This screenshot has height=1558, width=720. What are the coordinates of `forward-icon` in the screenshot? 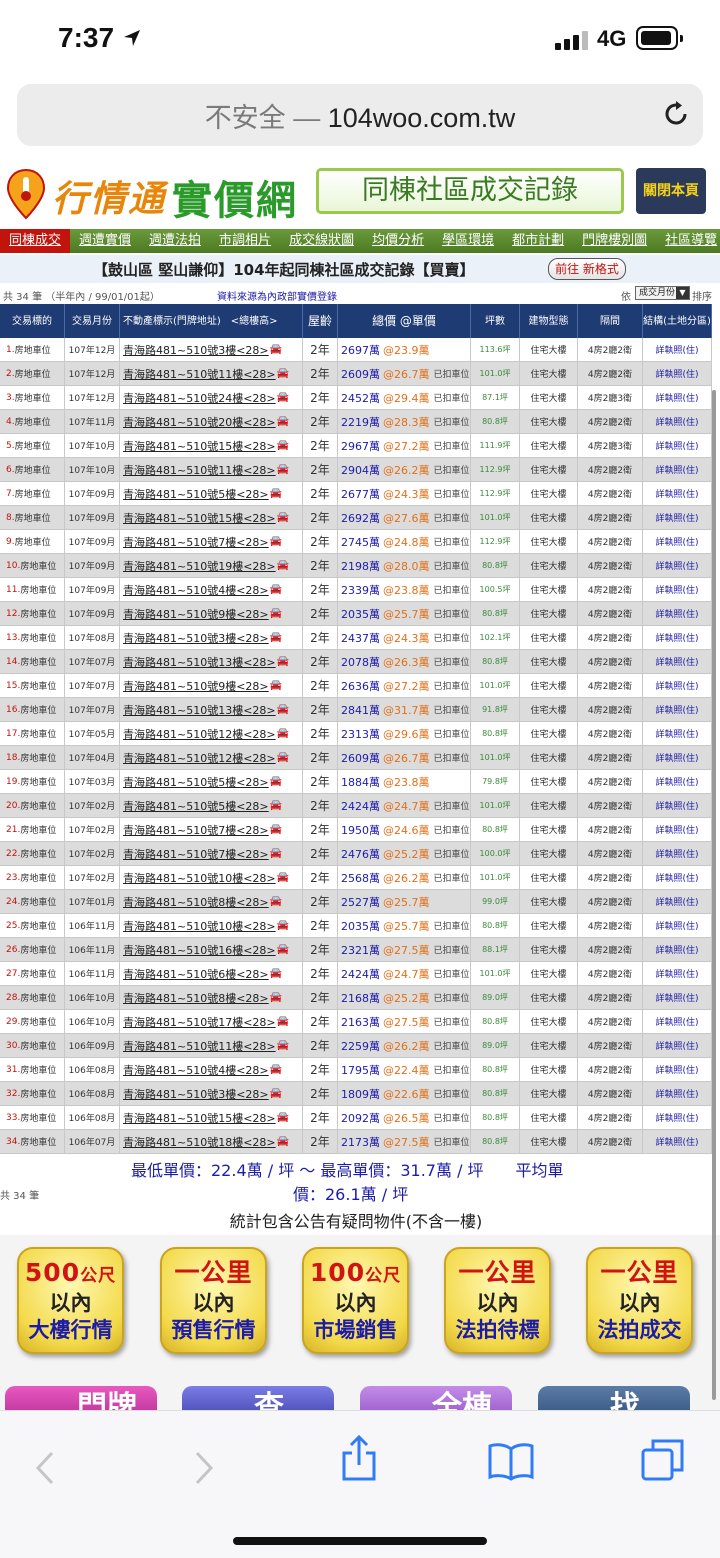 It's located at (204, 1468).